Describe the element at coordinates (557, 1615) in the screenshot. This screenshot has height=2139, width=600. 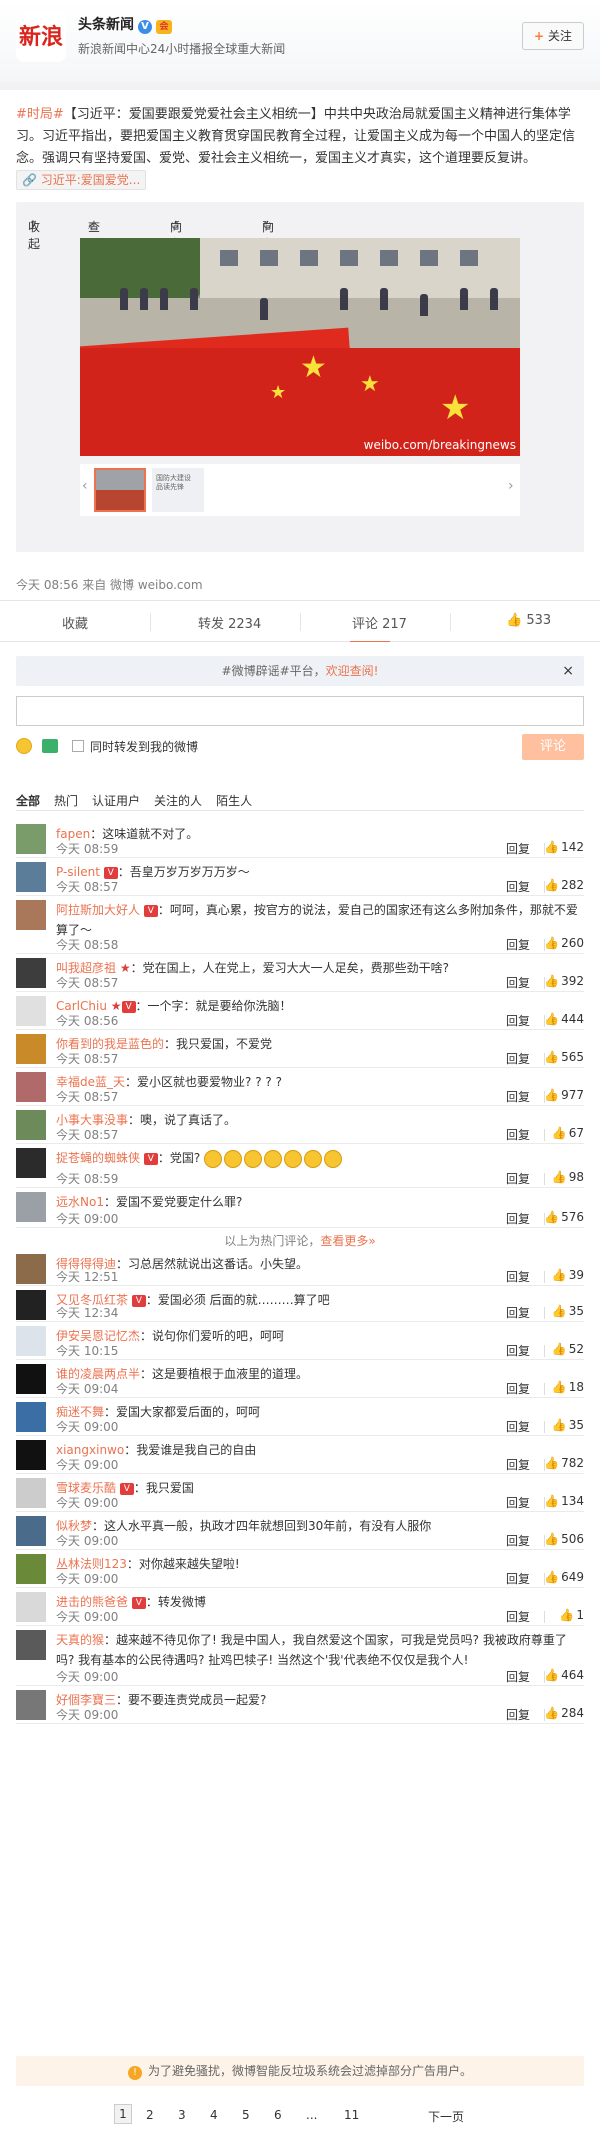
I see `comment-like-button: 👍 1` at that location.